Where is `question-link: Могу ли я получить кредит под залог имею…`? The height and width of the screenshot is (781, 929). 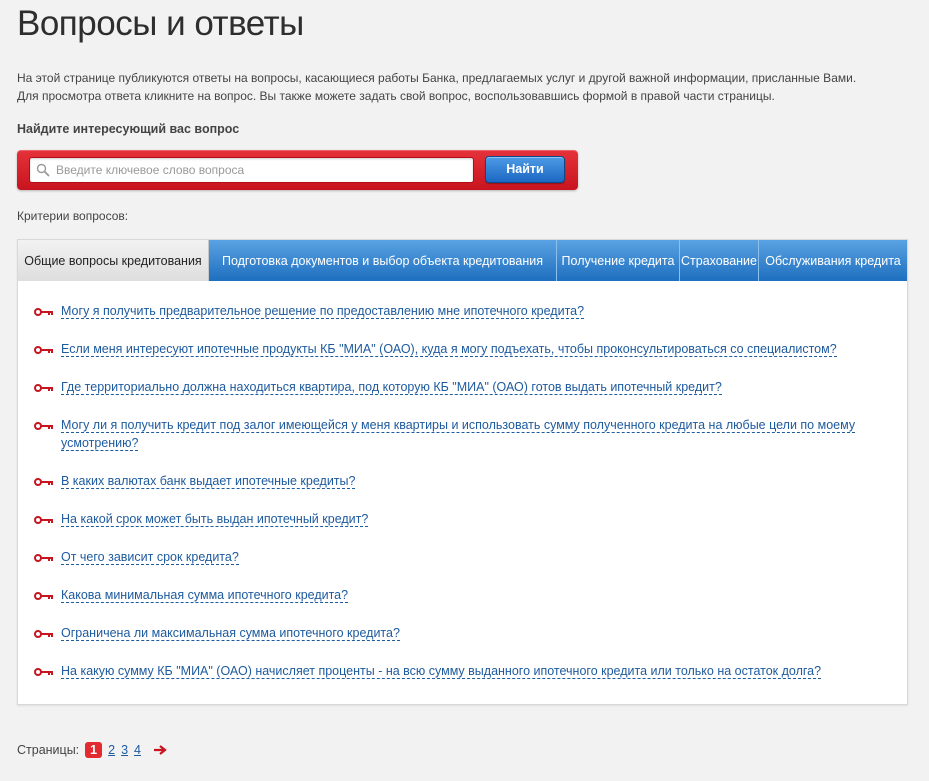
question-link: Могу ли я получить кредит под залог имею… is located at coordinates (467, 434).